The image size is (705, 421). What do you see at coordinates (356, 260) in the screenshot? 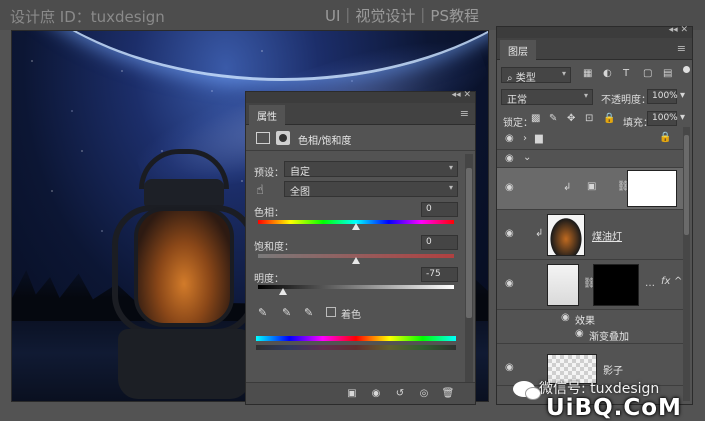
I see `saturation-slider-thumb` at bounding box center [356, 260].